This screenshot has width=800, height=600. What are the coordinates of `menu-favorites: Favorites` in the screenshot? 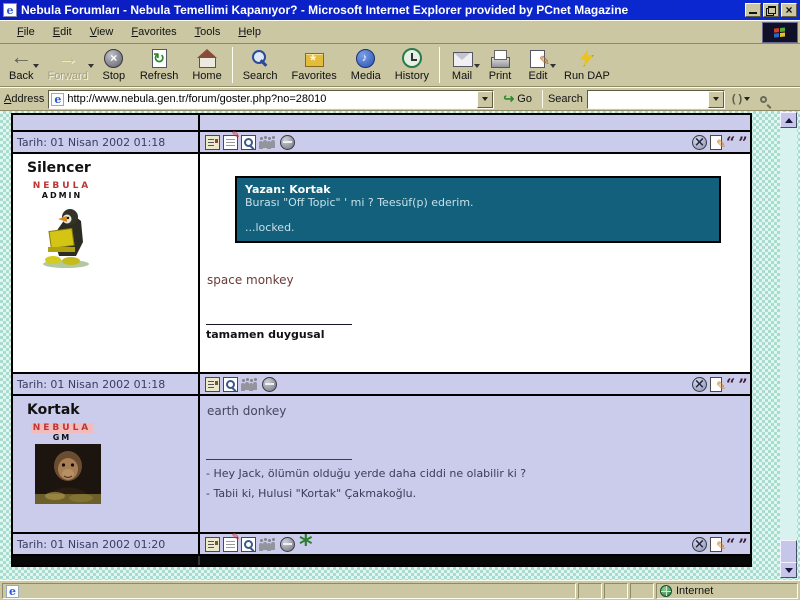 It's located at (153, 32).